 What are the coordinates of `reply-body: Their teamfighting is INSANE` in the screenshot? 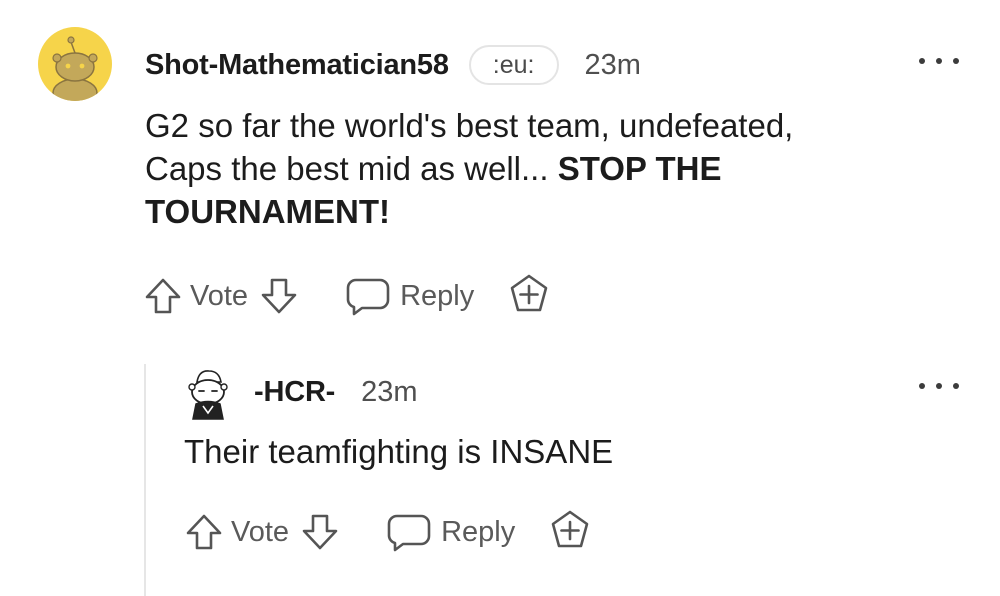 It's located at (399, 451).